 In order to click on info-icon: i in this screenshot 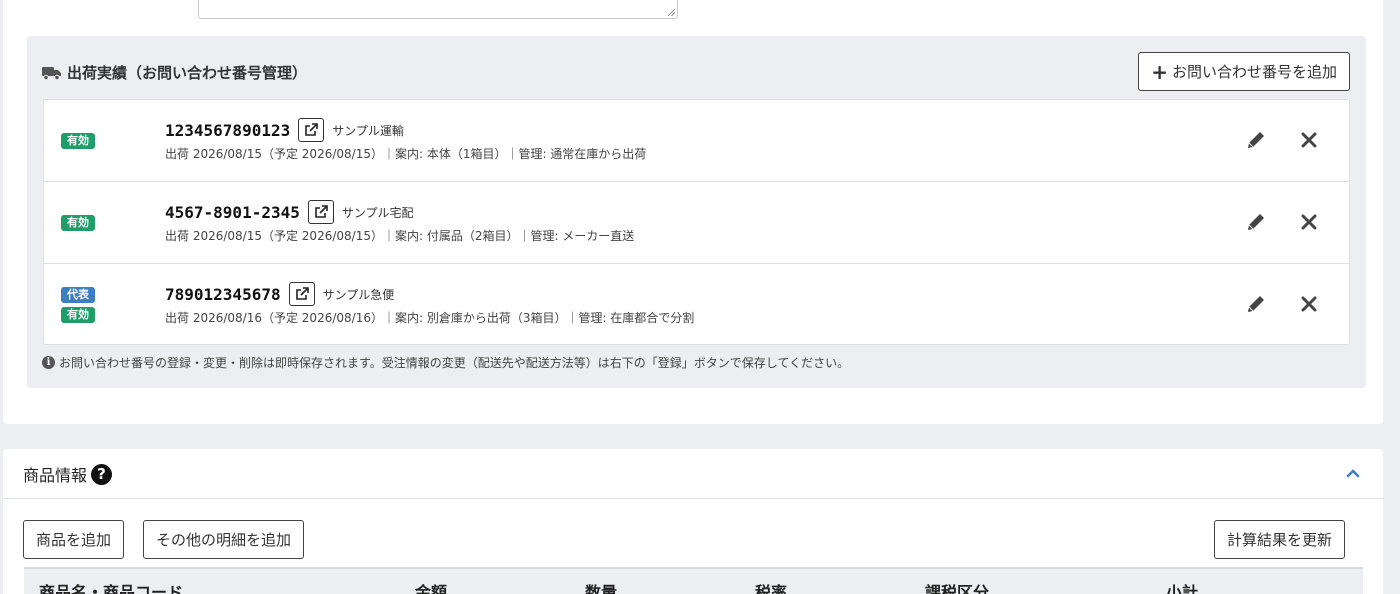, I will do `click(48, 362)`.